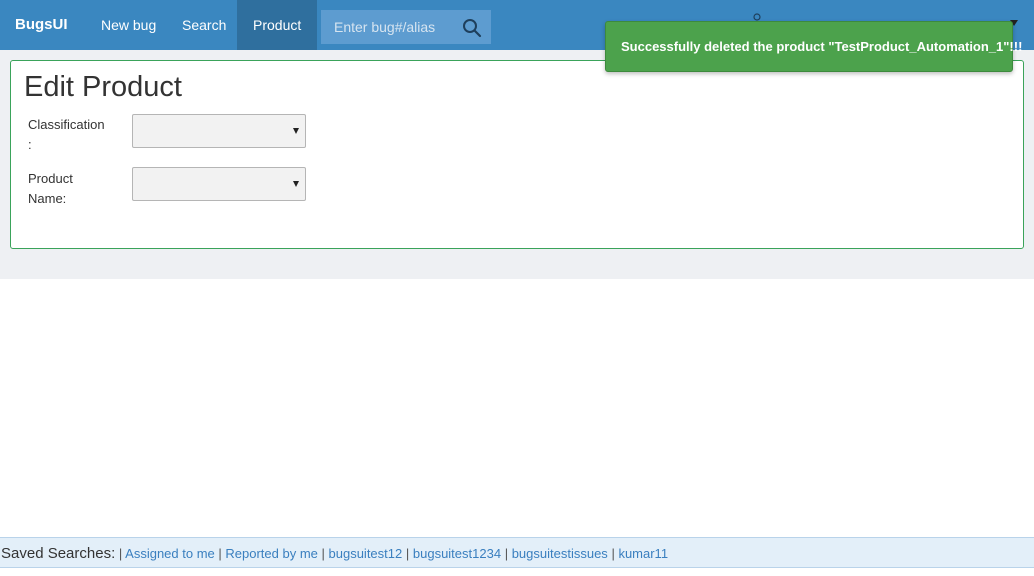 The width and height of the screenshot is (1034, 576). I want to click on bug-search-box, so click(406, 27).